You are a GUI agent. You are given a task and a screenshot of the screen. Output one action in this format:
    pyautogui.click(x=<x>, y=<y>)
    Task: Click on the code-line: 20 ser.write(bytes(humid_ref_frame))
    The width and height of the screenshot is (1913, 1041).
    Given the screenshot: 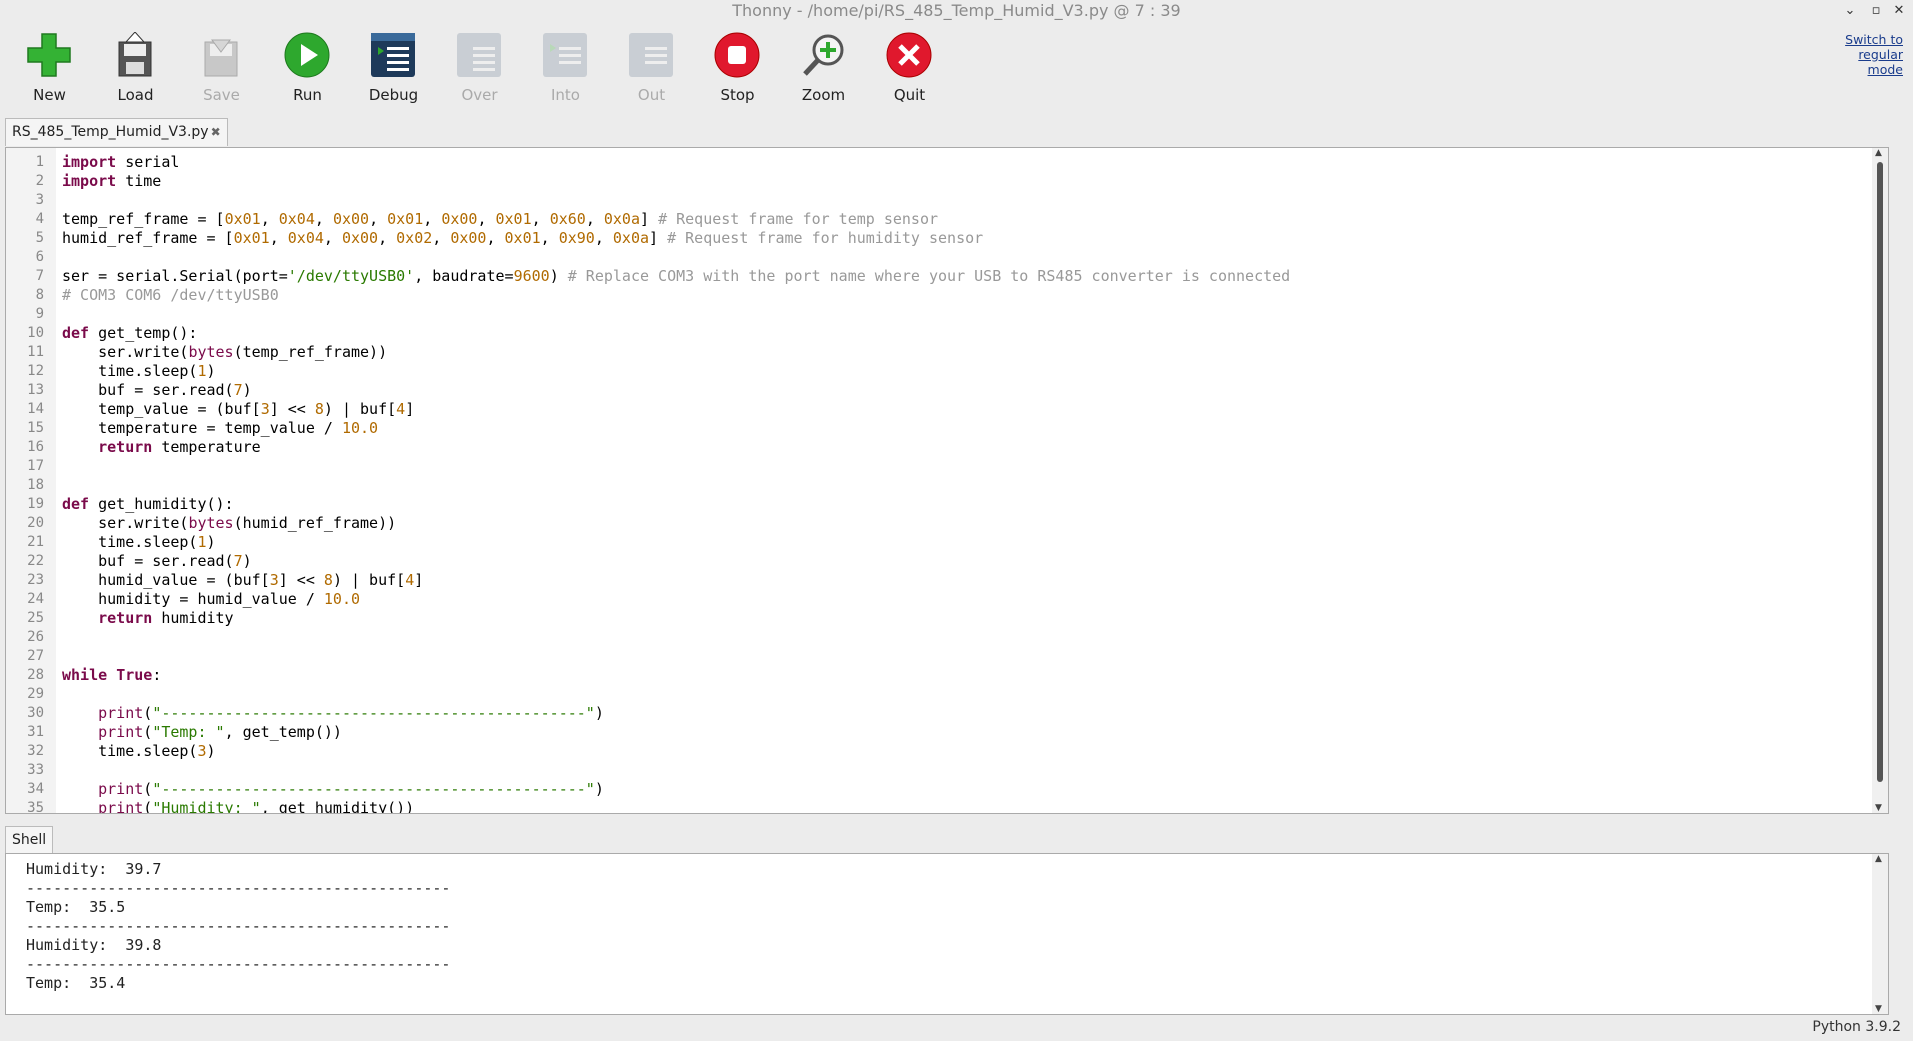 What is the action you would take?
    pyautogui.click(x=937, y=523)
    